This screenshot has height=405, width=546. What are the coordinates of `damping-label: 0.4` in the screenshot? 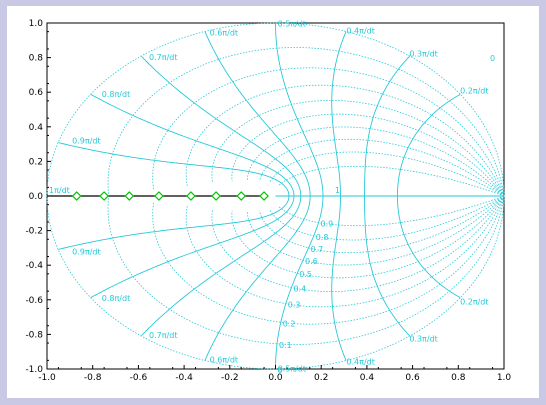 It's located at (299, 289).